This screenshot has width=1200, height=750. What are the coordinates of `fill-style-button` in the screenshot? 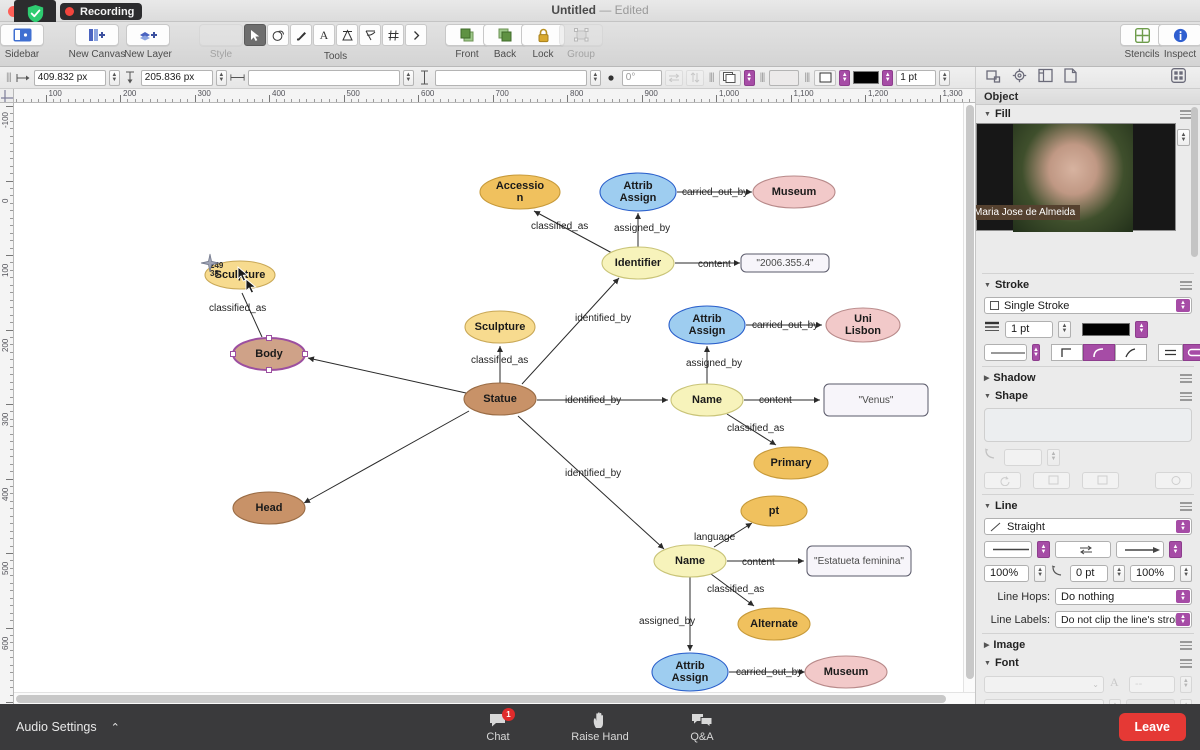 It's located at (729, 77).